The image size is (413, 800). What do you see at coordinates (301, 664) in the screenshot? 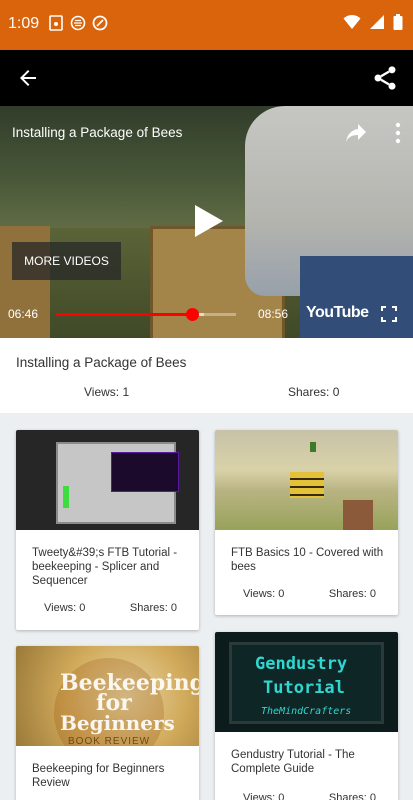
I see `thumb-text: Gendustry` at bounding box center [301, 664].